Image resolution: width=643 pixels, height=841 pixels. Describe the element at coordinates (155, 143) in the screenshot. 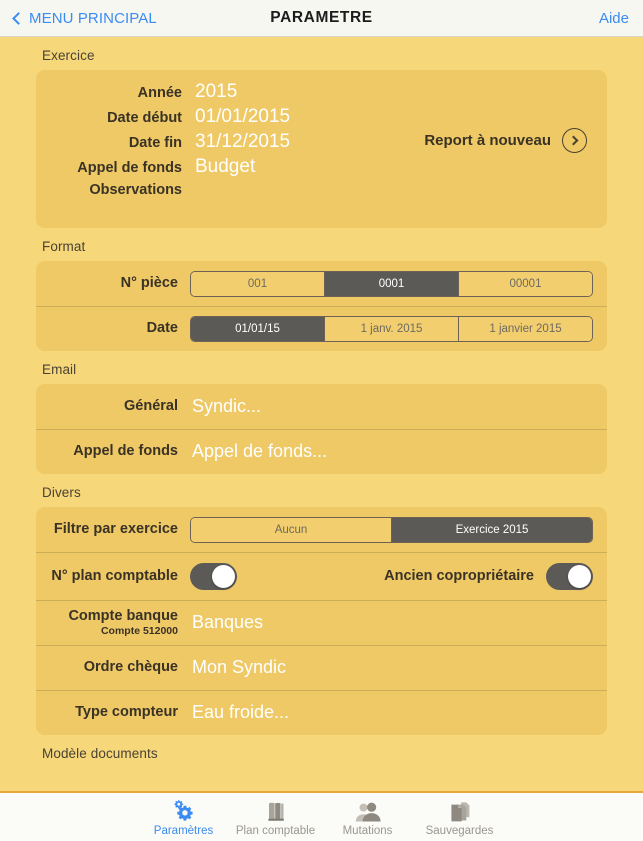

I see `exercice-label-date-fin: Date fin` at that location.